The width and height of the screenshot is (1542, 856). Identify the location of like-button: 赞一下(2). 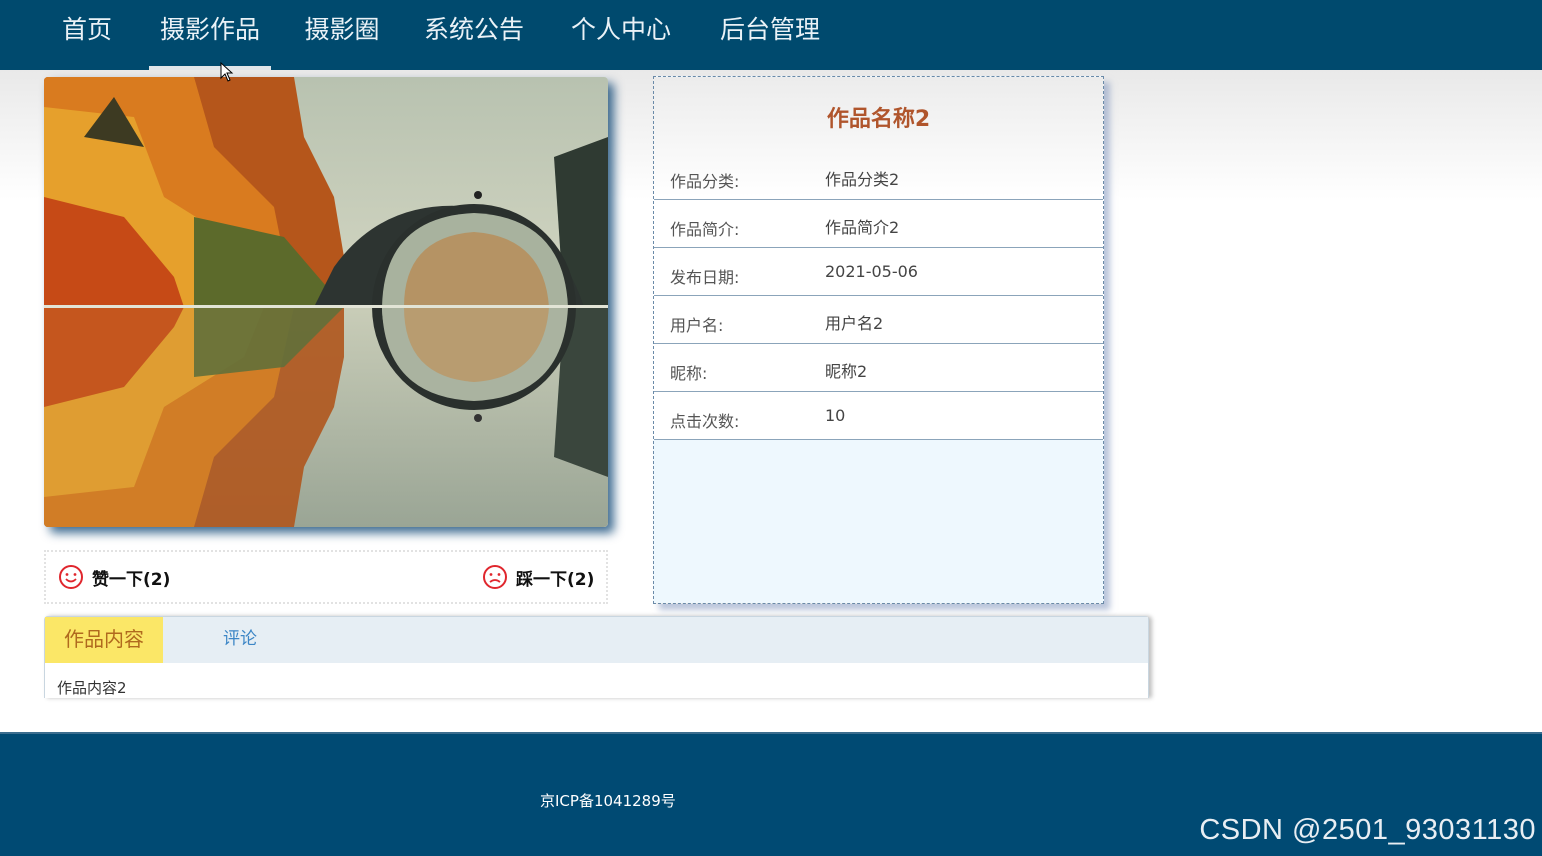
(114, 577).